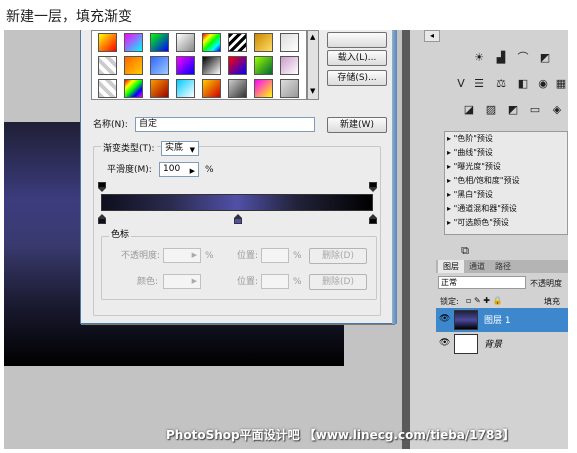 The image size is (577, 453). I want to click on opacity-stop-right, so click(373, 187).